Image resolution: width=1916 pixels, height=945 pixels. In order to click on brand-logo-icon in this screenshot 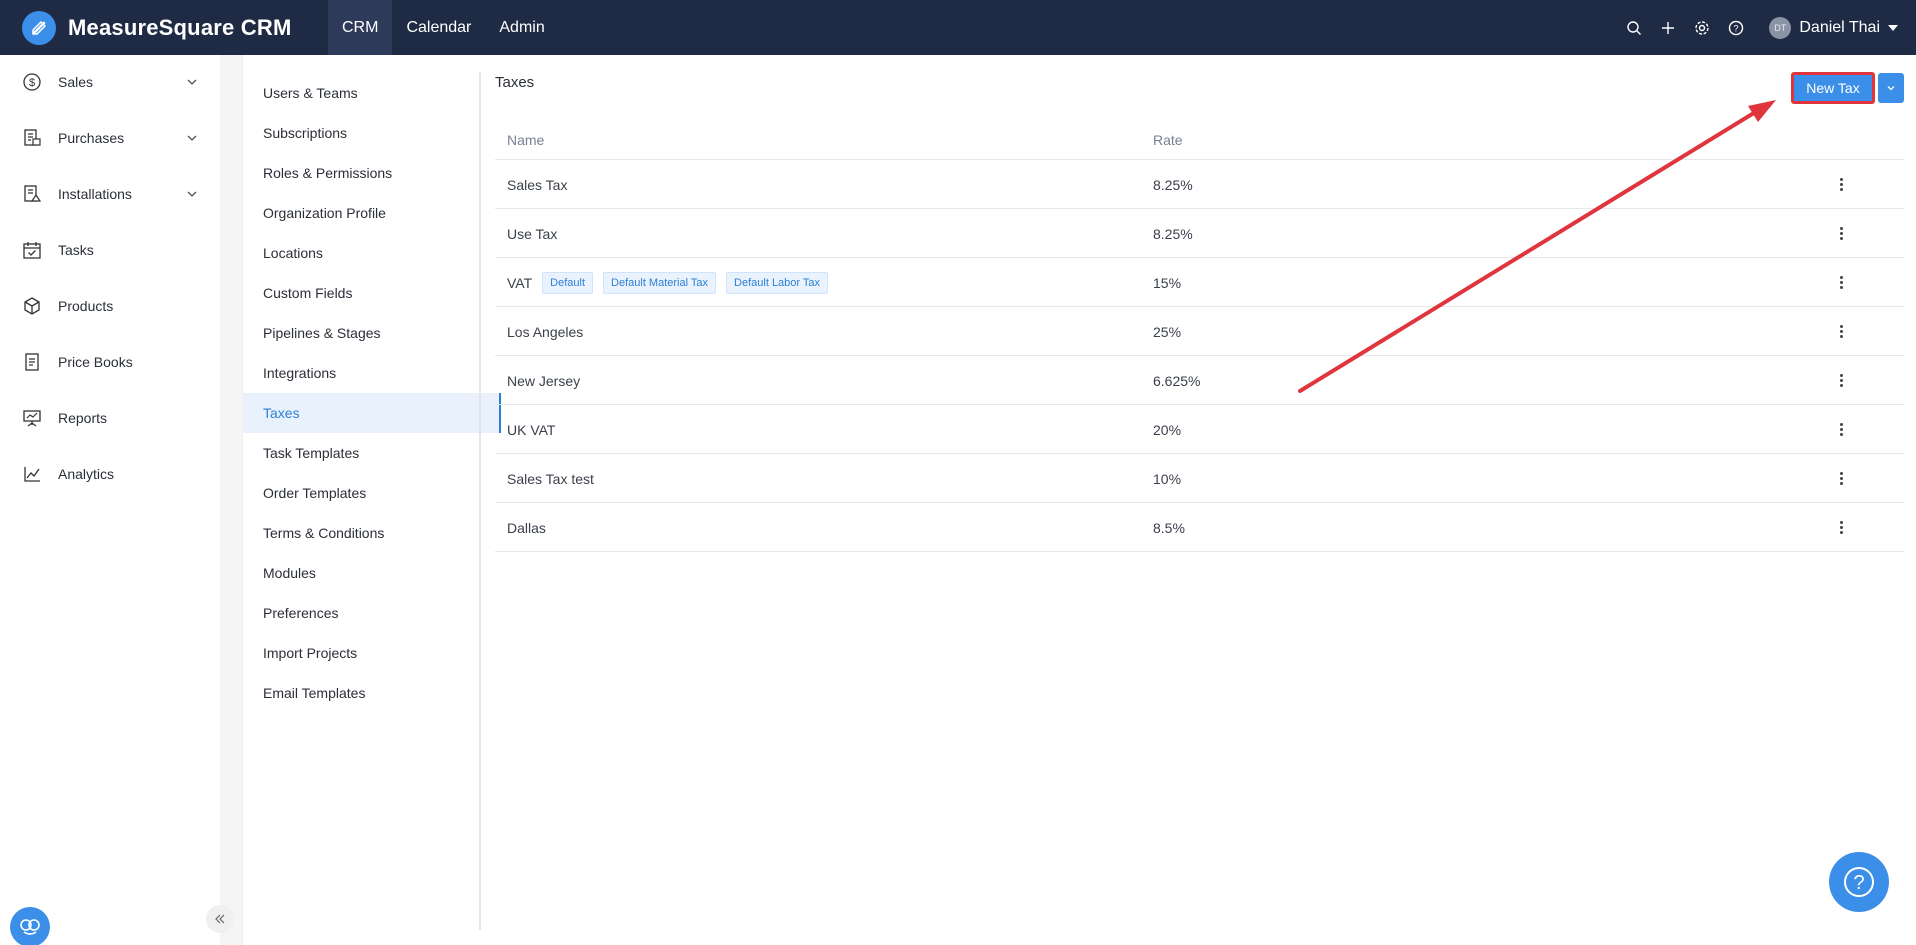, I will do `click(39, 27)`.